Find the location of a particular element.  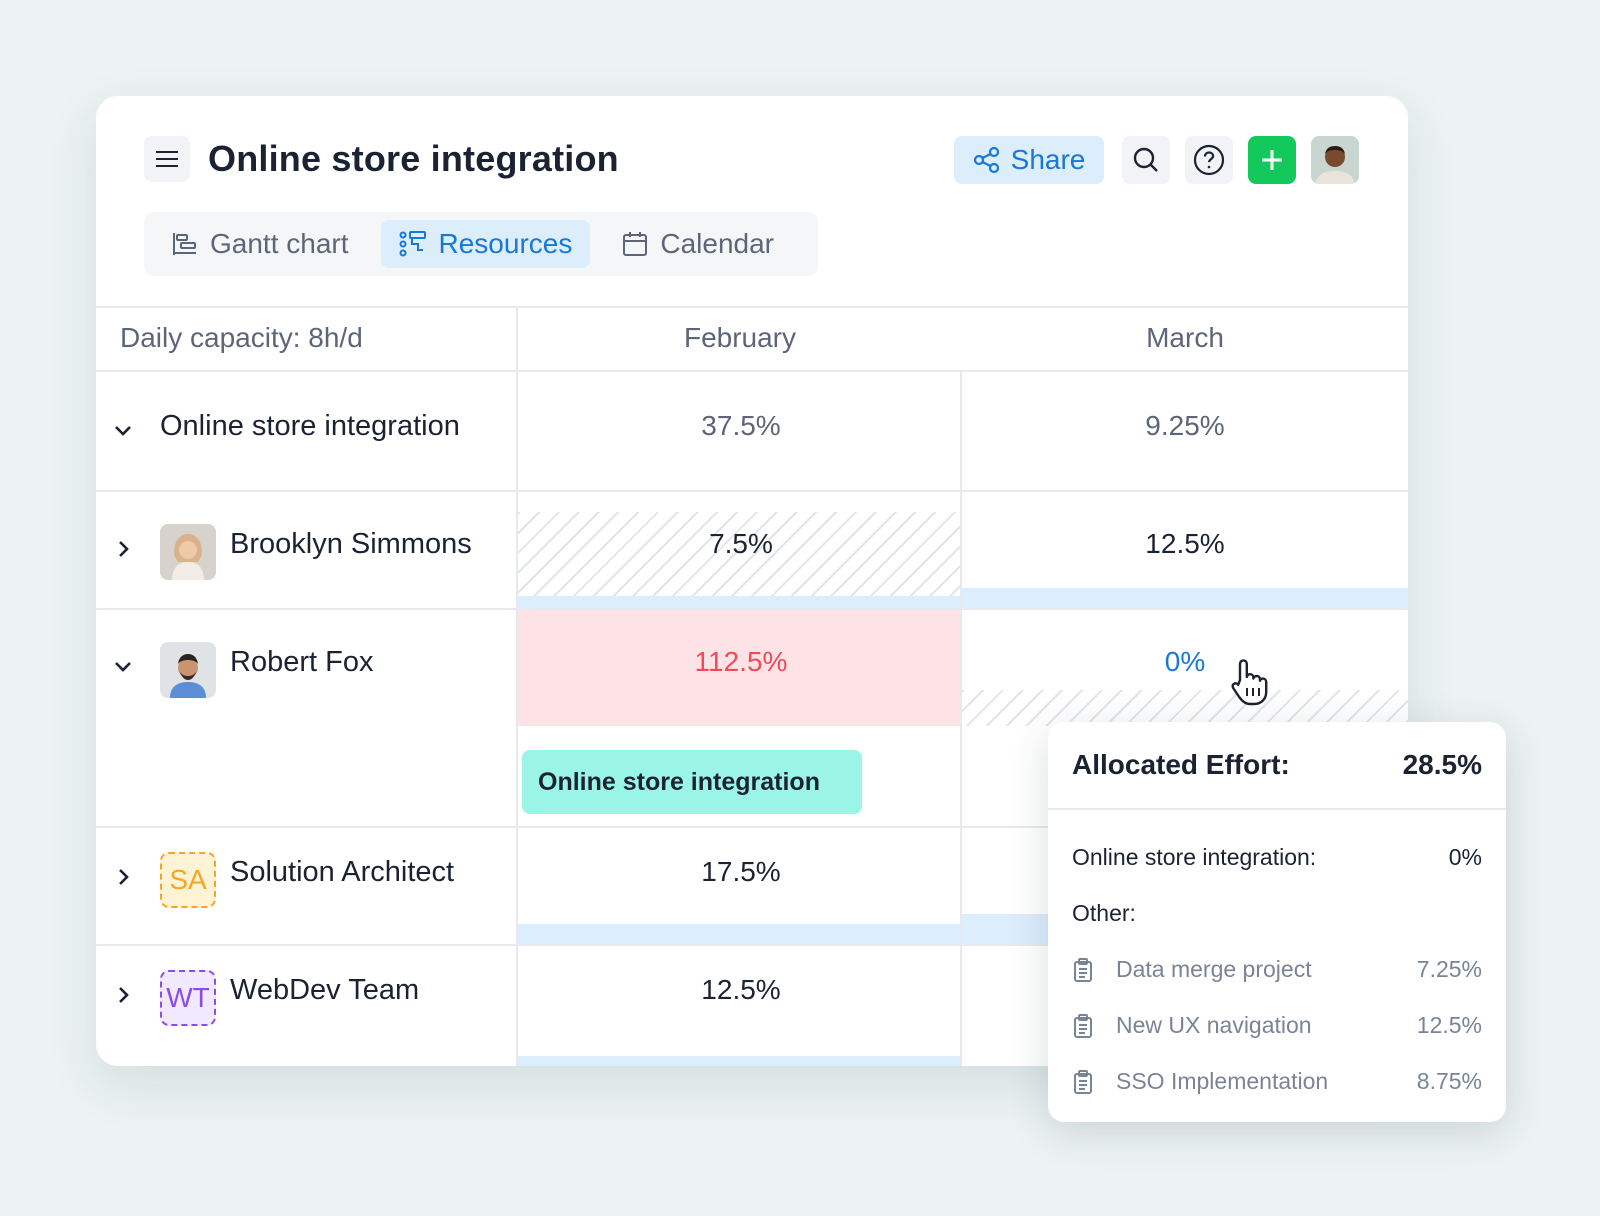

search-icon is located at coordinates (1145, 159).